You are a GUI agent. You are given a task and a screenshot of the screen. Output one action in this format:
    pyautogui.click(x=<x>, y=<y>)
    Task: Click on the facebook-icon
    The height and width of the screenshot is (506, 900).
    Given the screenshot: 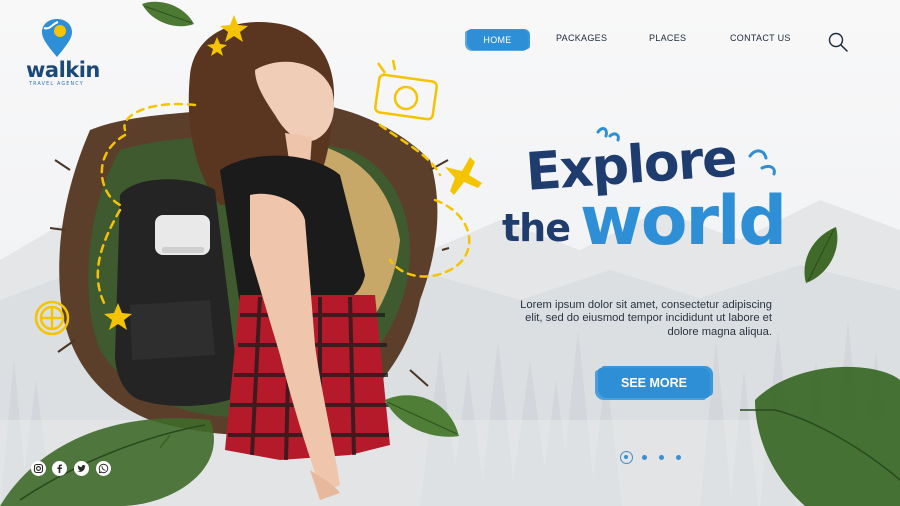 What is the action you would take?
    pyautogui.click(x=59, y=468)
    